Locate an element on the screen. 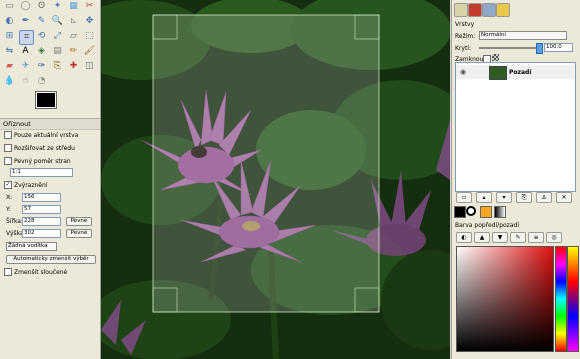 This screenshot has height=359, width=580. lasso-icon: ʘ is located at coordinates (41, 6).